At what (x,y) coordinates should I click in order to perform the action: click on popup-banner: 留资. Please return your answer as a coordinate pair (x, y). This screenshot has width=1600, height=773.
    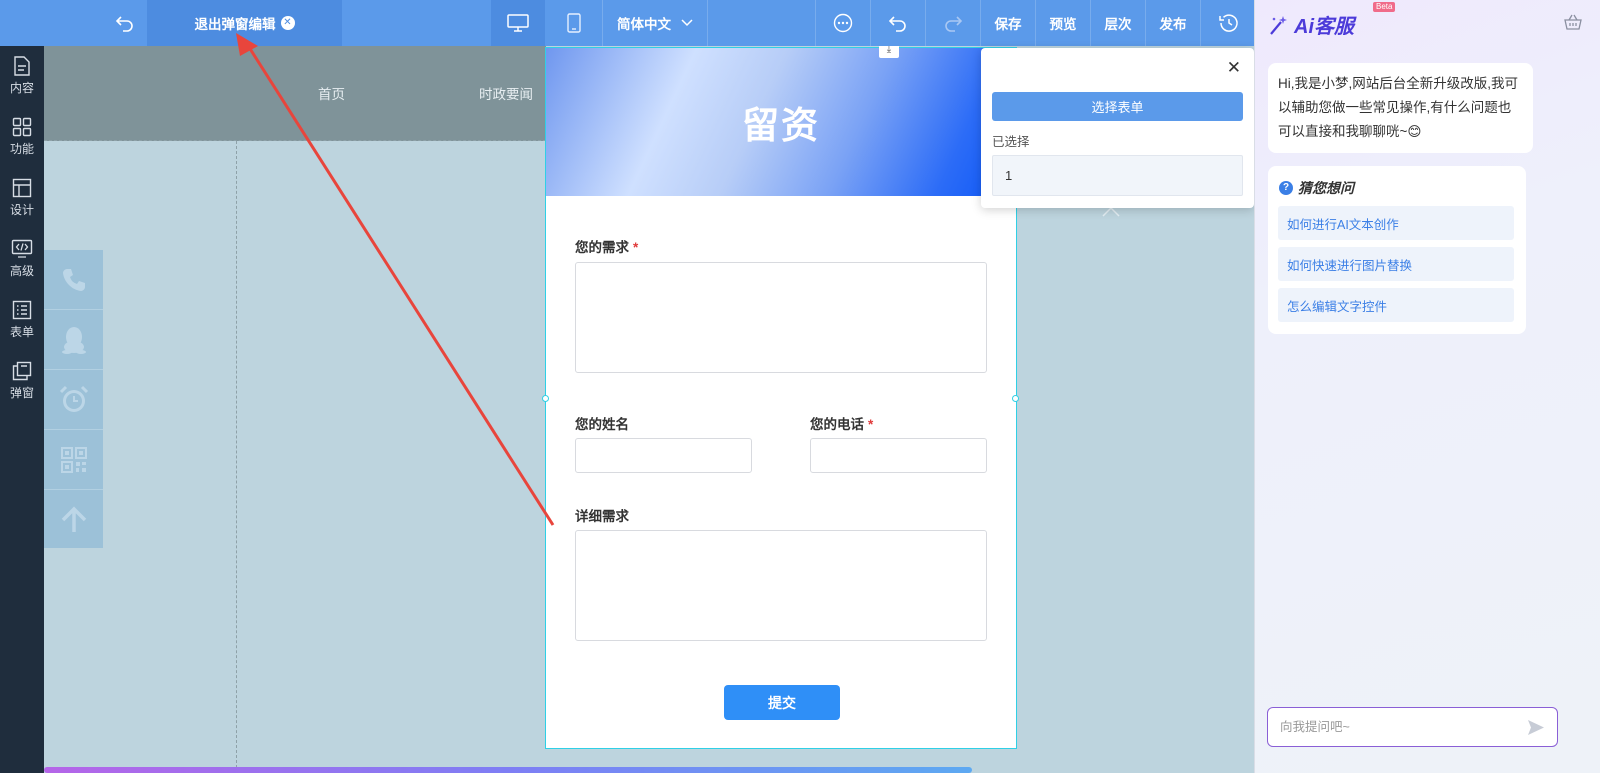
    Looking at the image, I should click on (781, 122).